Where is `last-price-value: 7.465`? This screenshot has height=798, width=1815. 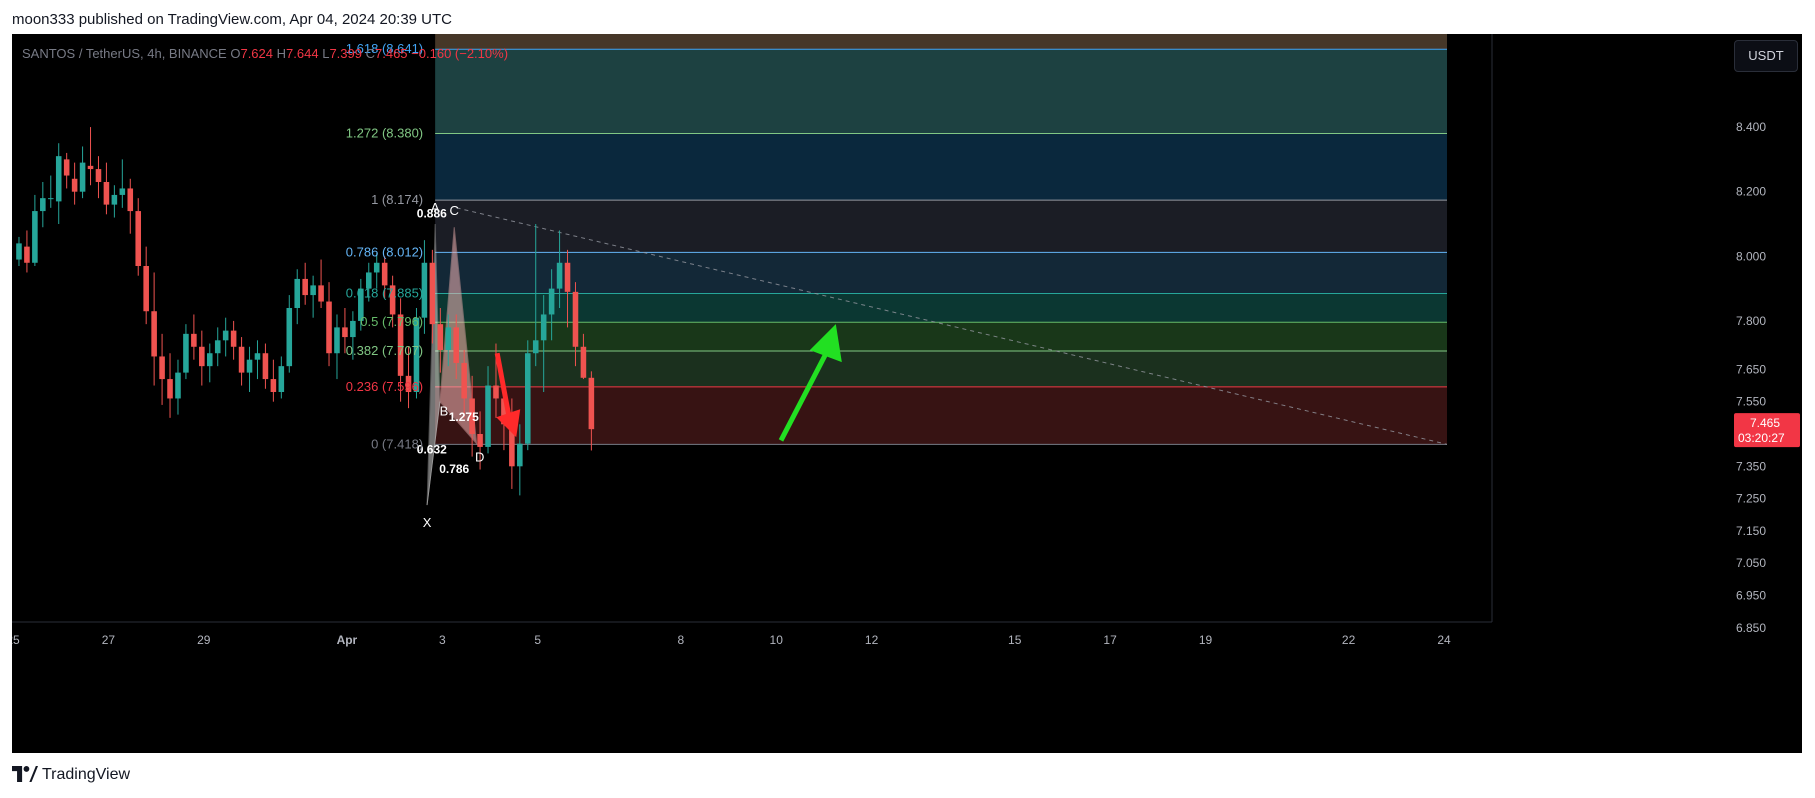 last-price-value: 7.465 is located at coordinates (1765, 423).